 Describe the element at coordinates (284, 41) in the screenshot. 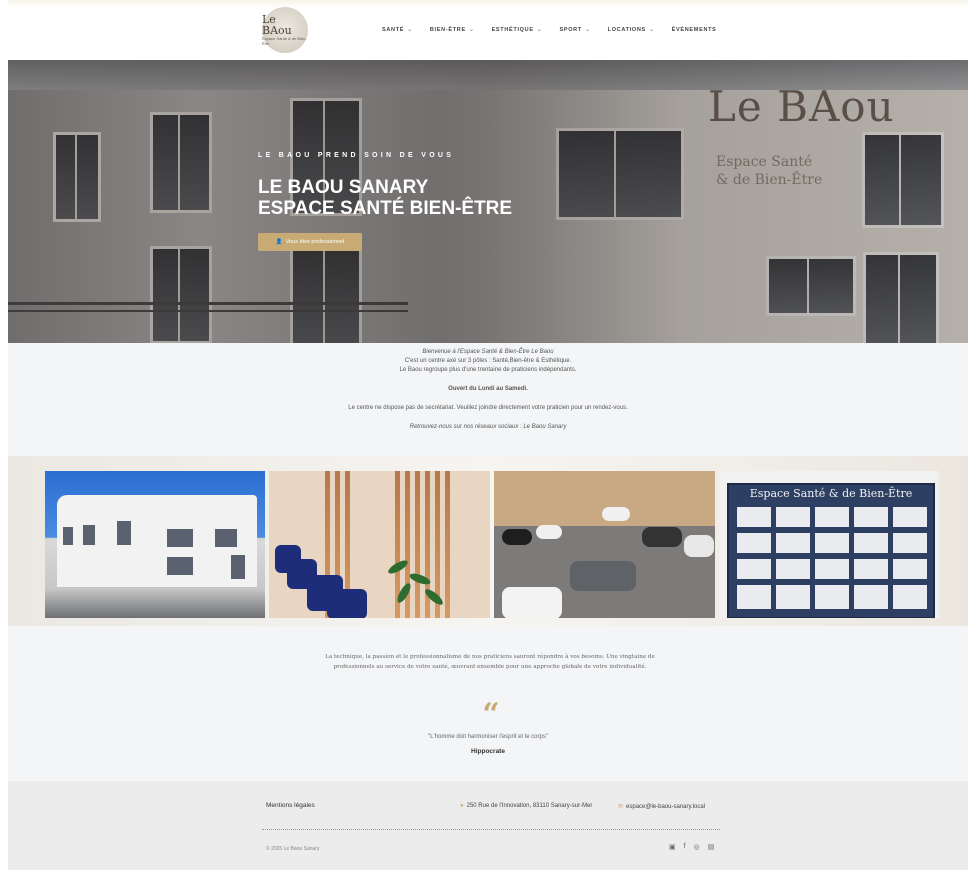

I see `logo-subtitle: Espace Santé & de Bien-Être` at that location.